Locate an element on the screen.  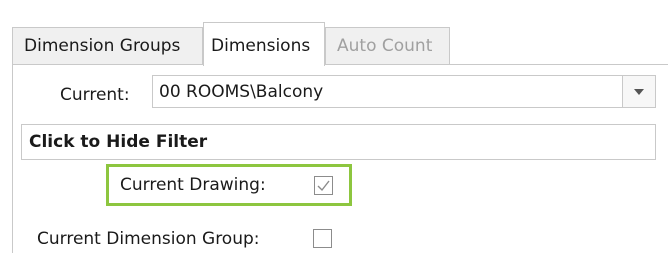
current-dimension-group-checkbox is located at coordinates (322, 238).